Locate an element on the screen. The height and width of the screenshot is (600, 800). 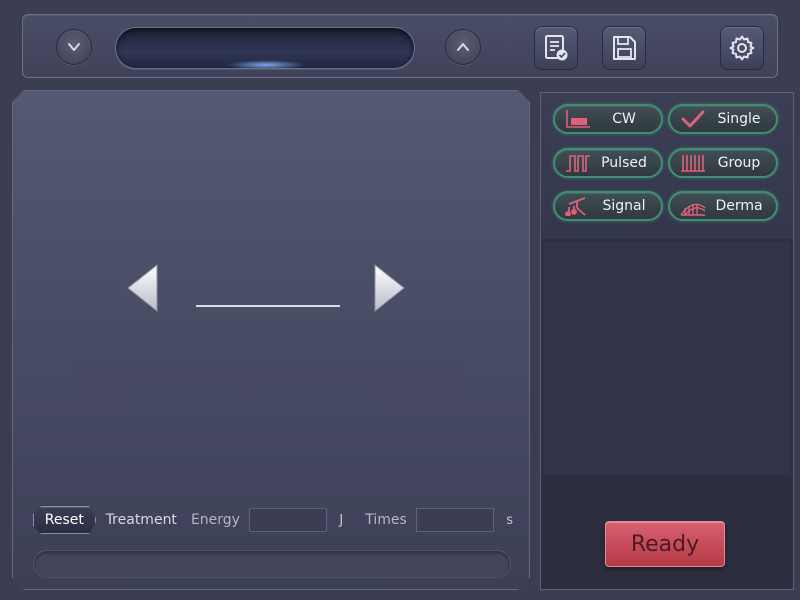
next-button is located at coordinates (463, 47).